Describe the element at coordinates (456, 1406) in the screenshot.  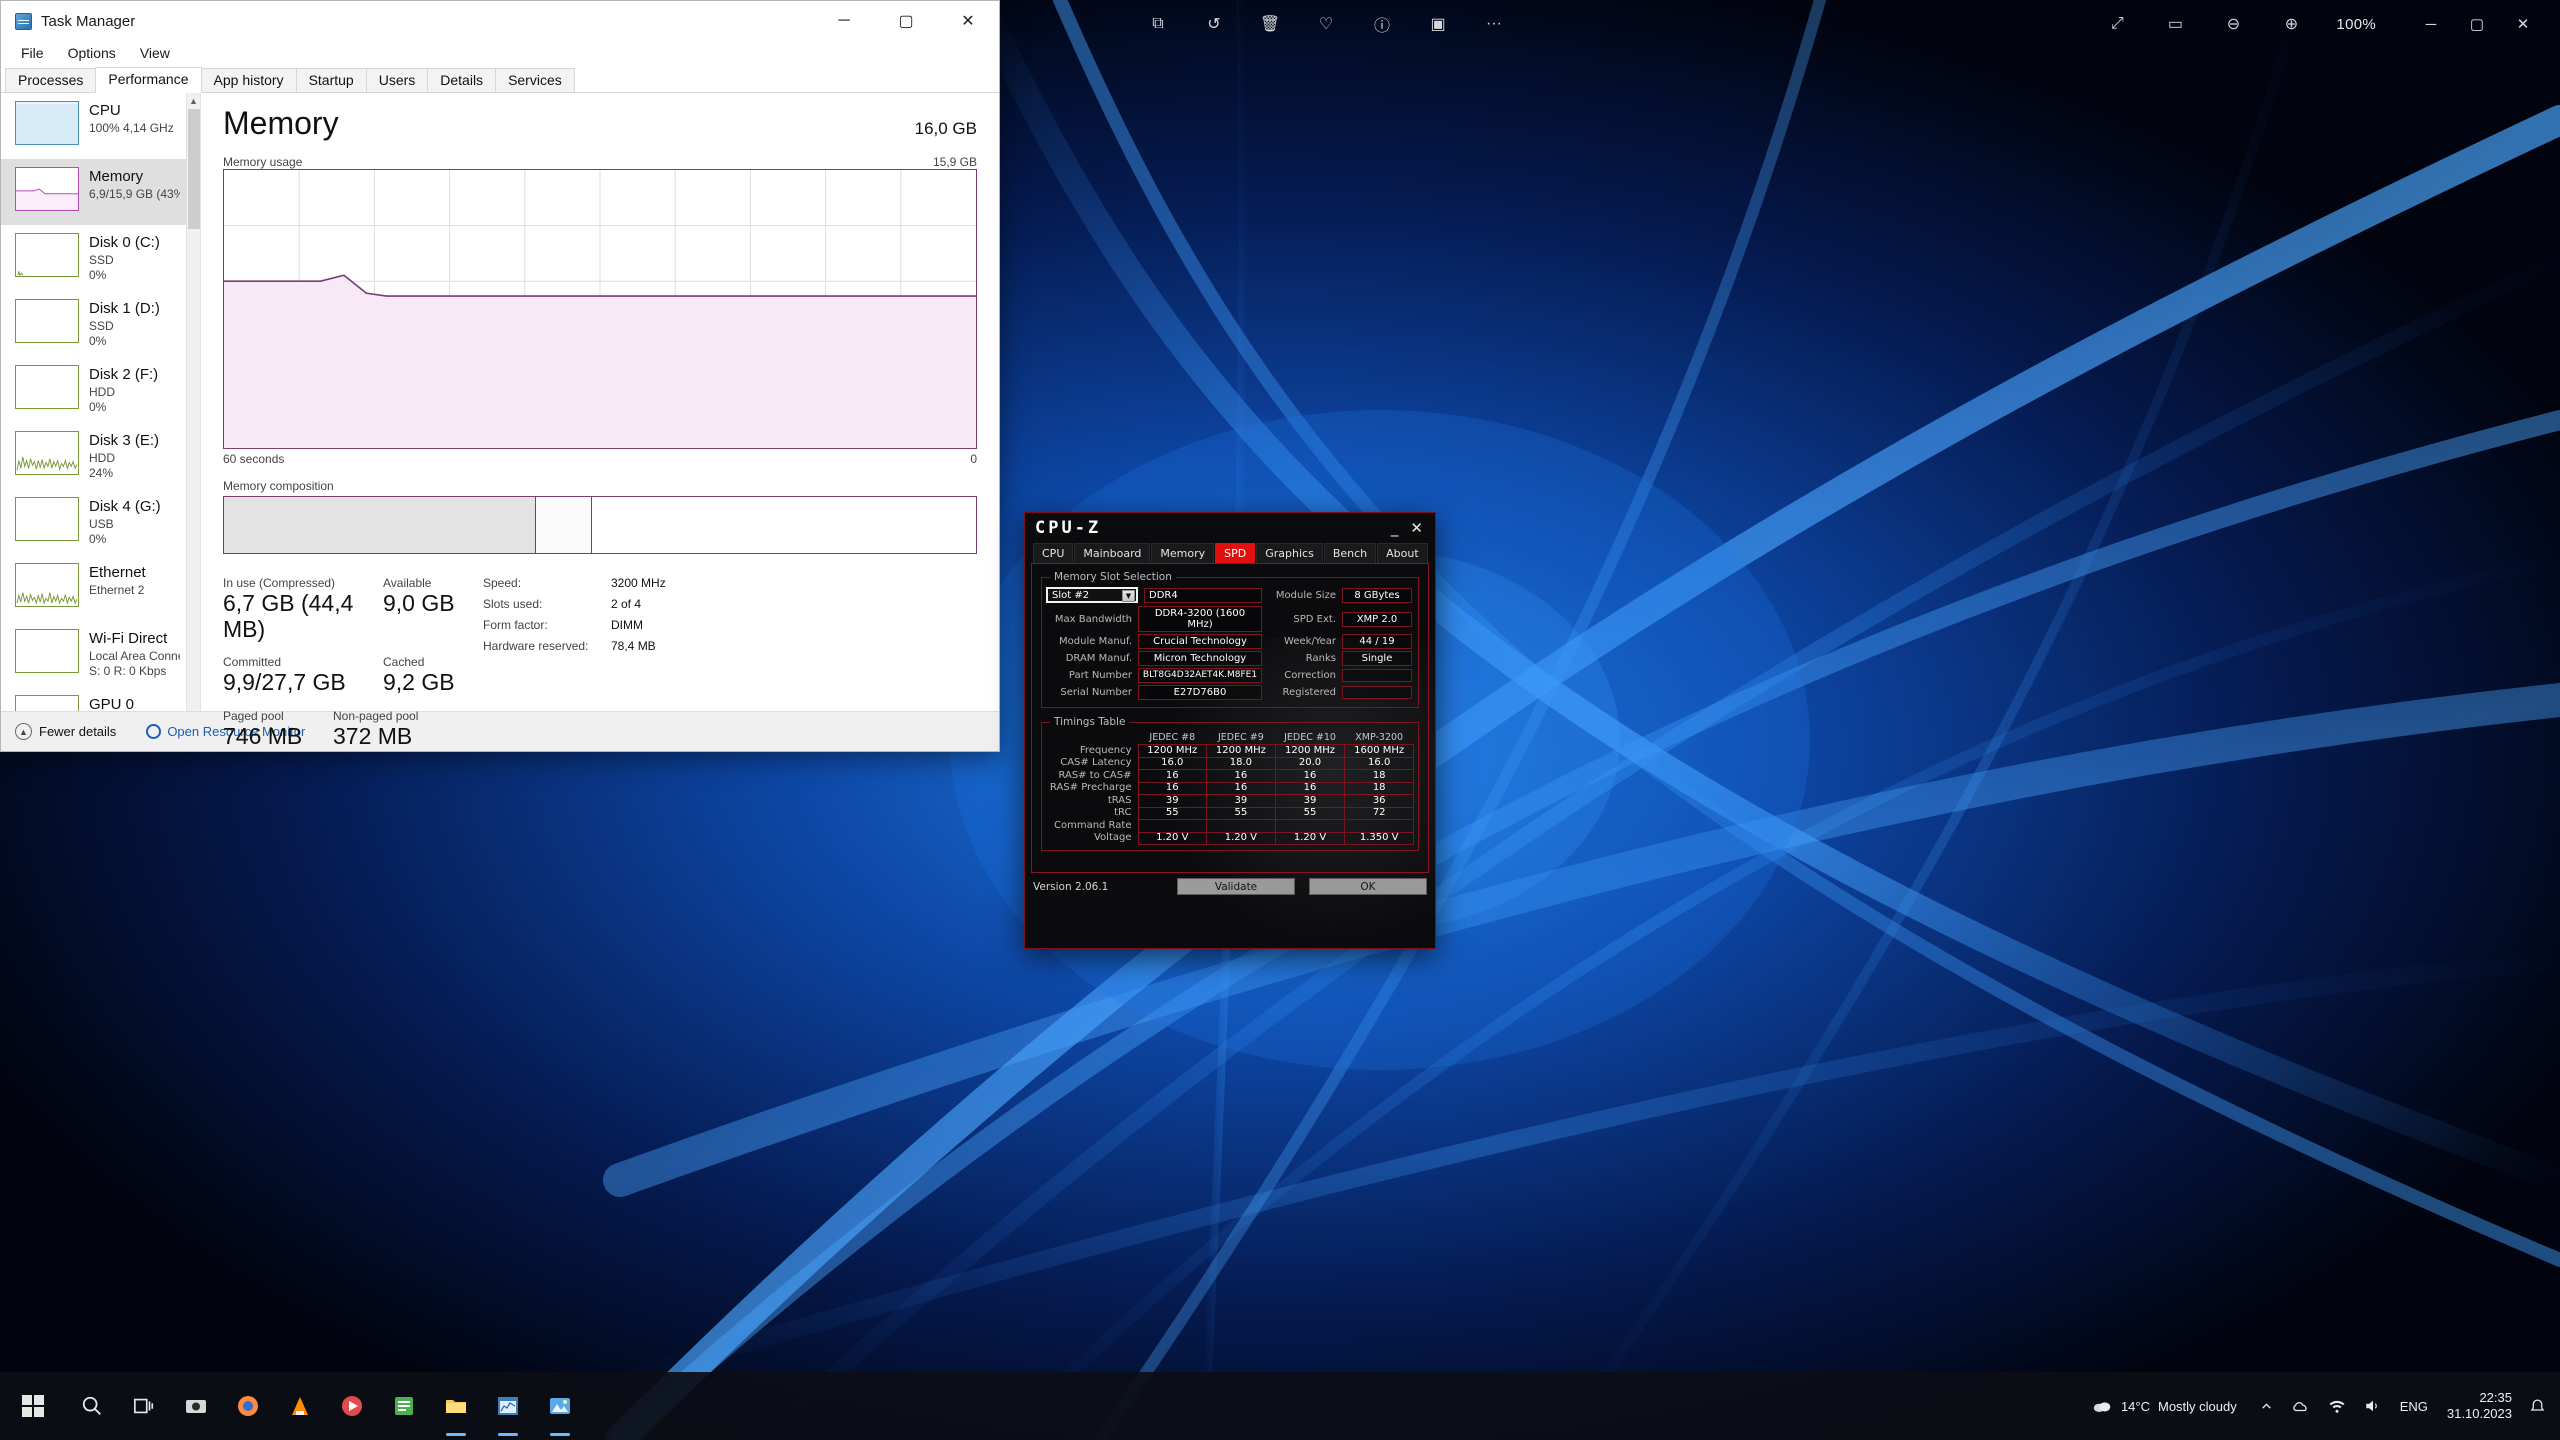
I see `taskbar-app-explorer` at that location.